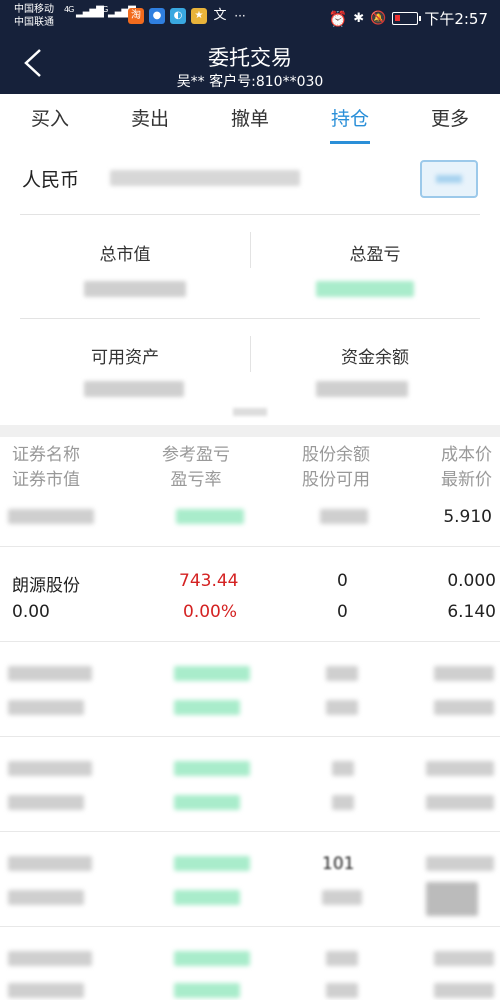  What do you see at coordinates (69, 9) in the screenshot?
I see `network-type-1: 4G` at bounding box center [69, 9].